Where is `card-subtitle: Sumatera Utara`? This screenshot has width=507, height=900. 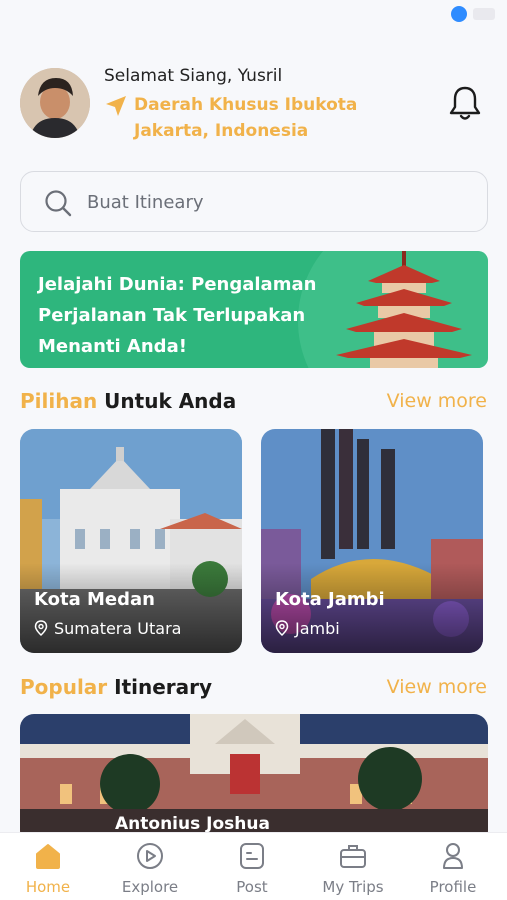
card-subtitle: Sumatera Utara is located at coordinates (107, 628).